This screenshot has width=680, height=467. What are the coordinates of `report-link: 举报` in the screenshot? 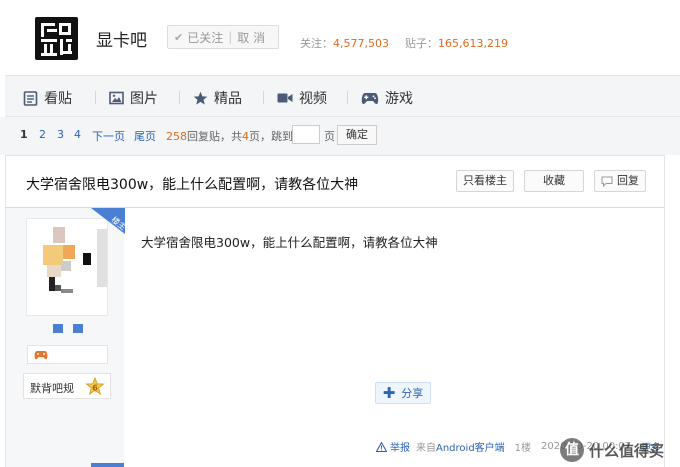 It's located at (393, 446).